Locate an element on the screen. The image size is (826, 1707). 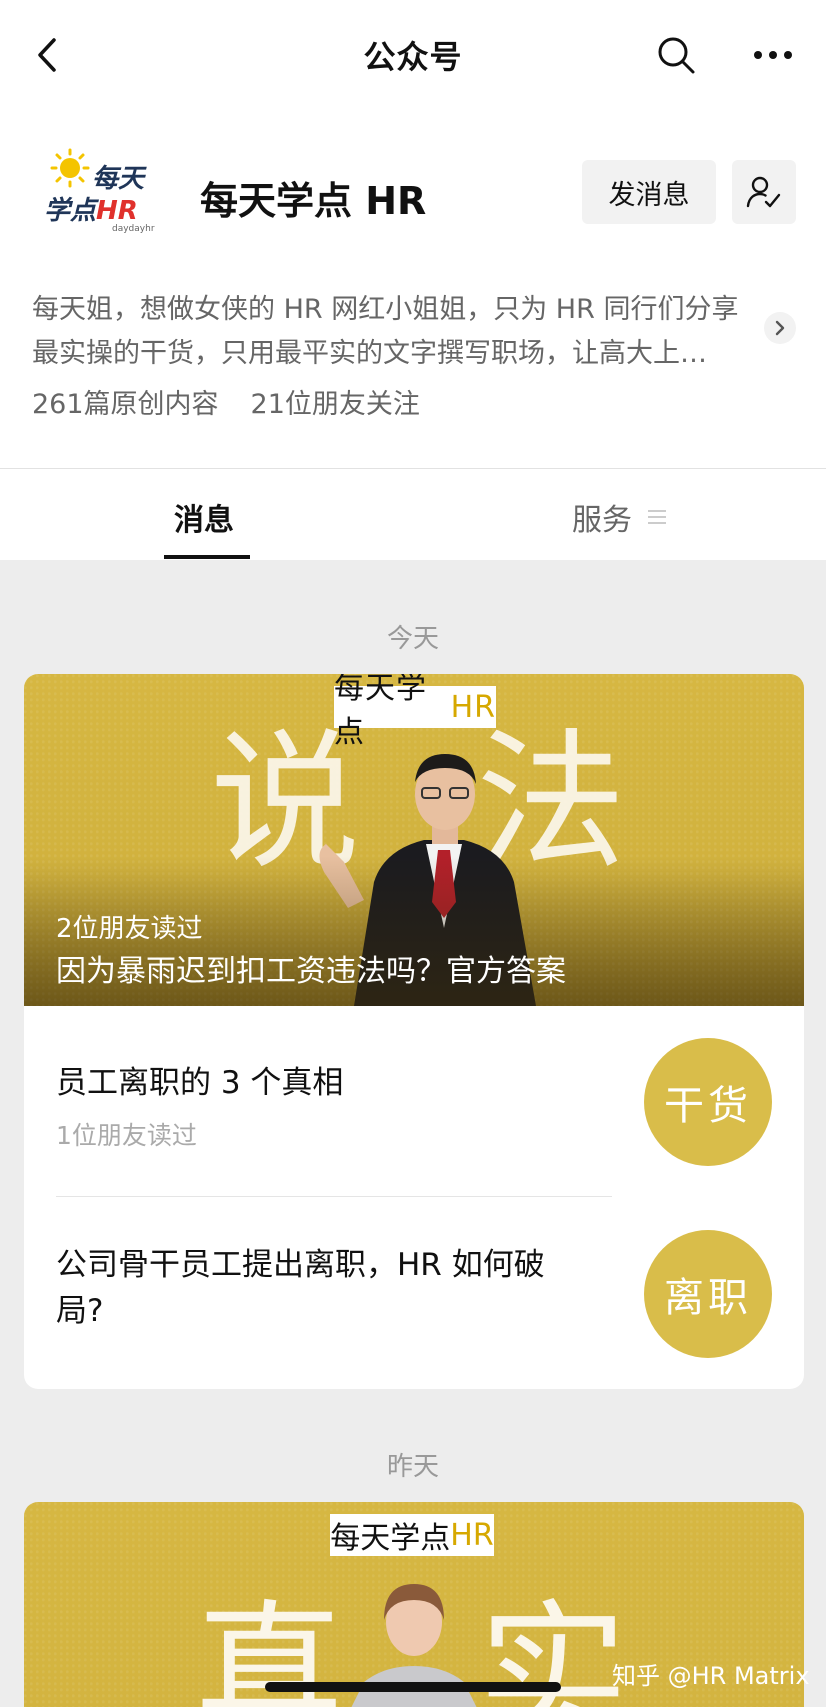
cover-readers: 2位朋友读过 is located at coordinates (129, 929).